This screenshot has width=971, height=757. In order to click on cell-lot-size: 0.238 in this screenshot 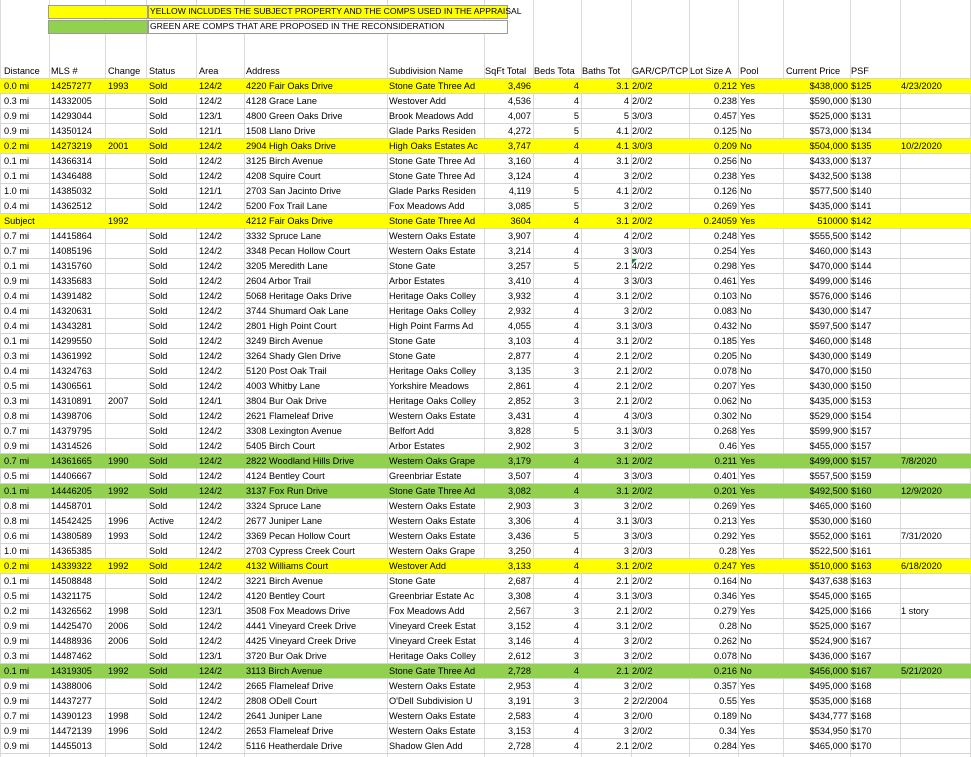, I will do `click(713, 176)`.